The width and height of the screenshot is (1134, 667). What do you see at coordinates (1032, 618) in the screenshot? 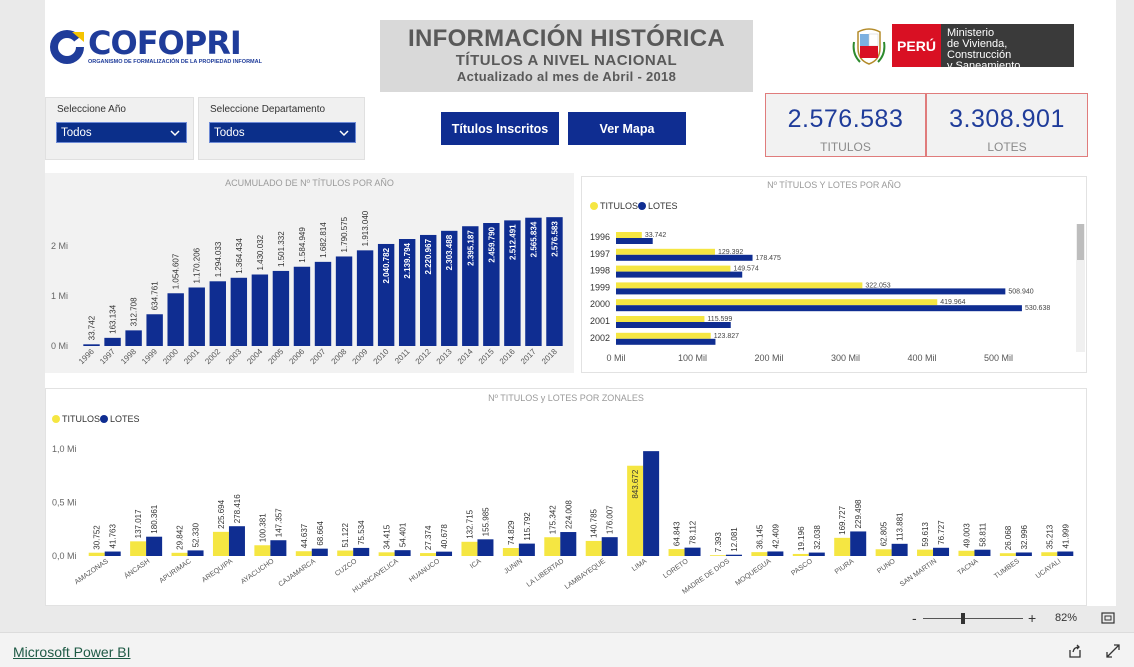
I see `zoom-in-button: +` at bounding box center [1032, 618].